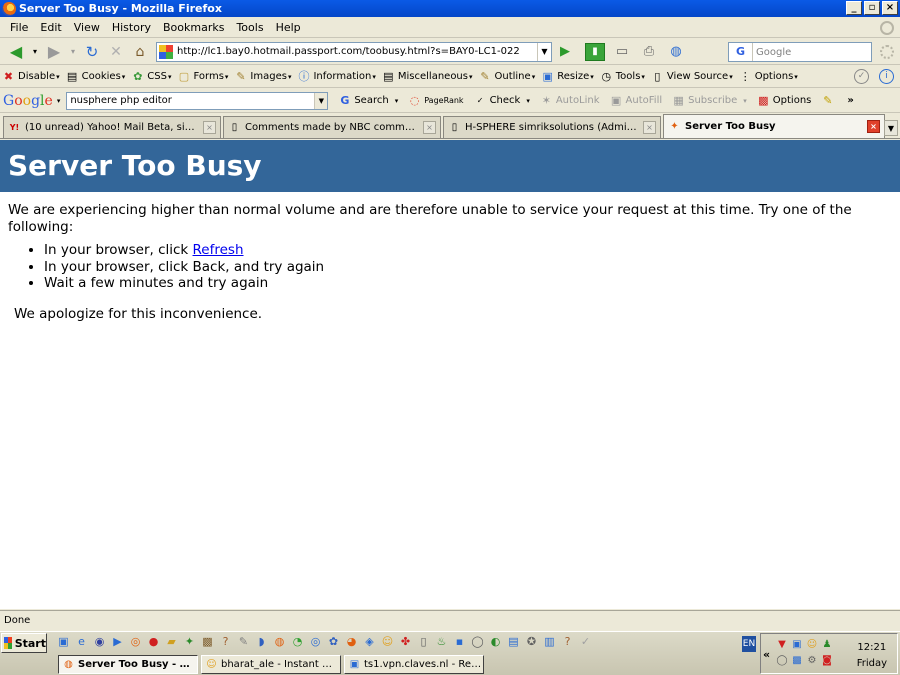 This screenshot has width=900, height=675. I want to click on app-icon: ●, so click(153, 641).